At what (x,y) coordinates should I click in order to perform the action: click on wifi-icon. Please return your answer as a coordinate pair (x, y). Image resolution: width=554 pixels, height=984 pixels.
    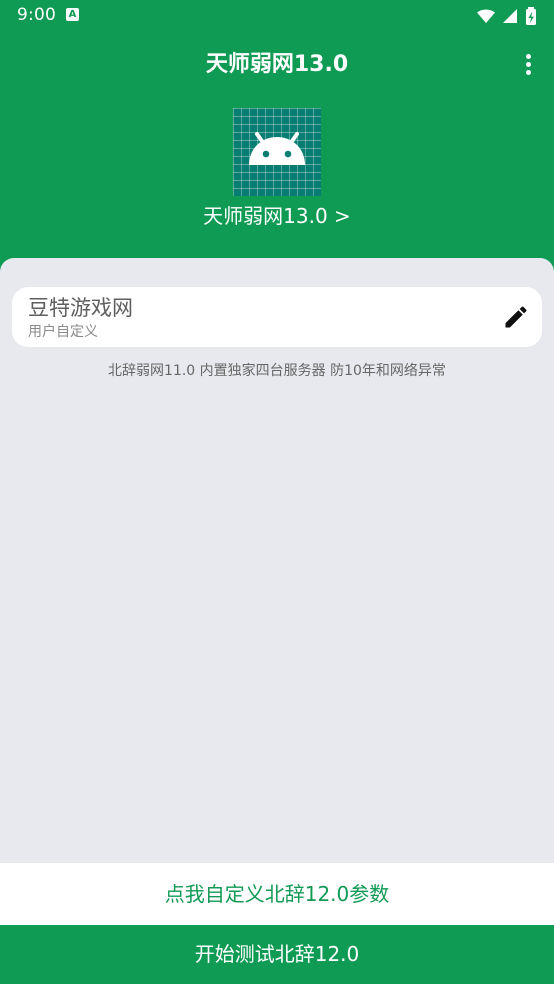
    Looking at the image, I should click on (485, 16).